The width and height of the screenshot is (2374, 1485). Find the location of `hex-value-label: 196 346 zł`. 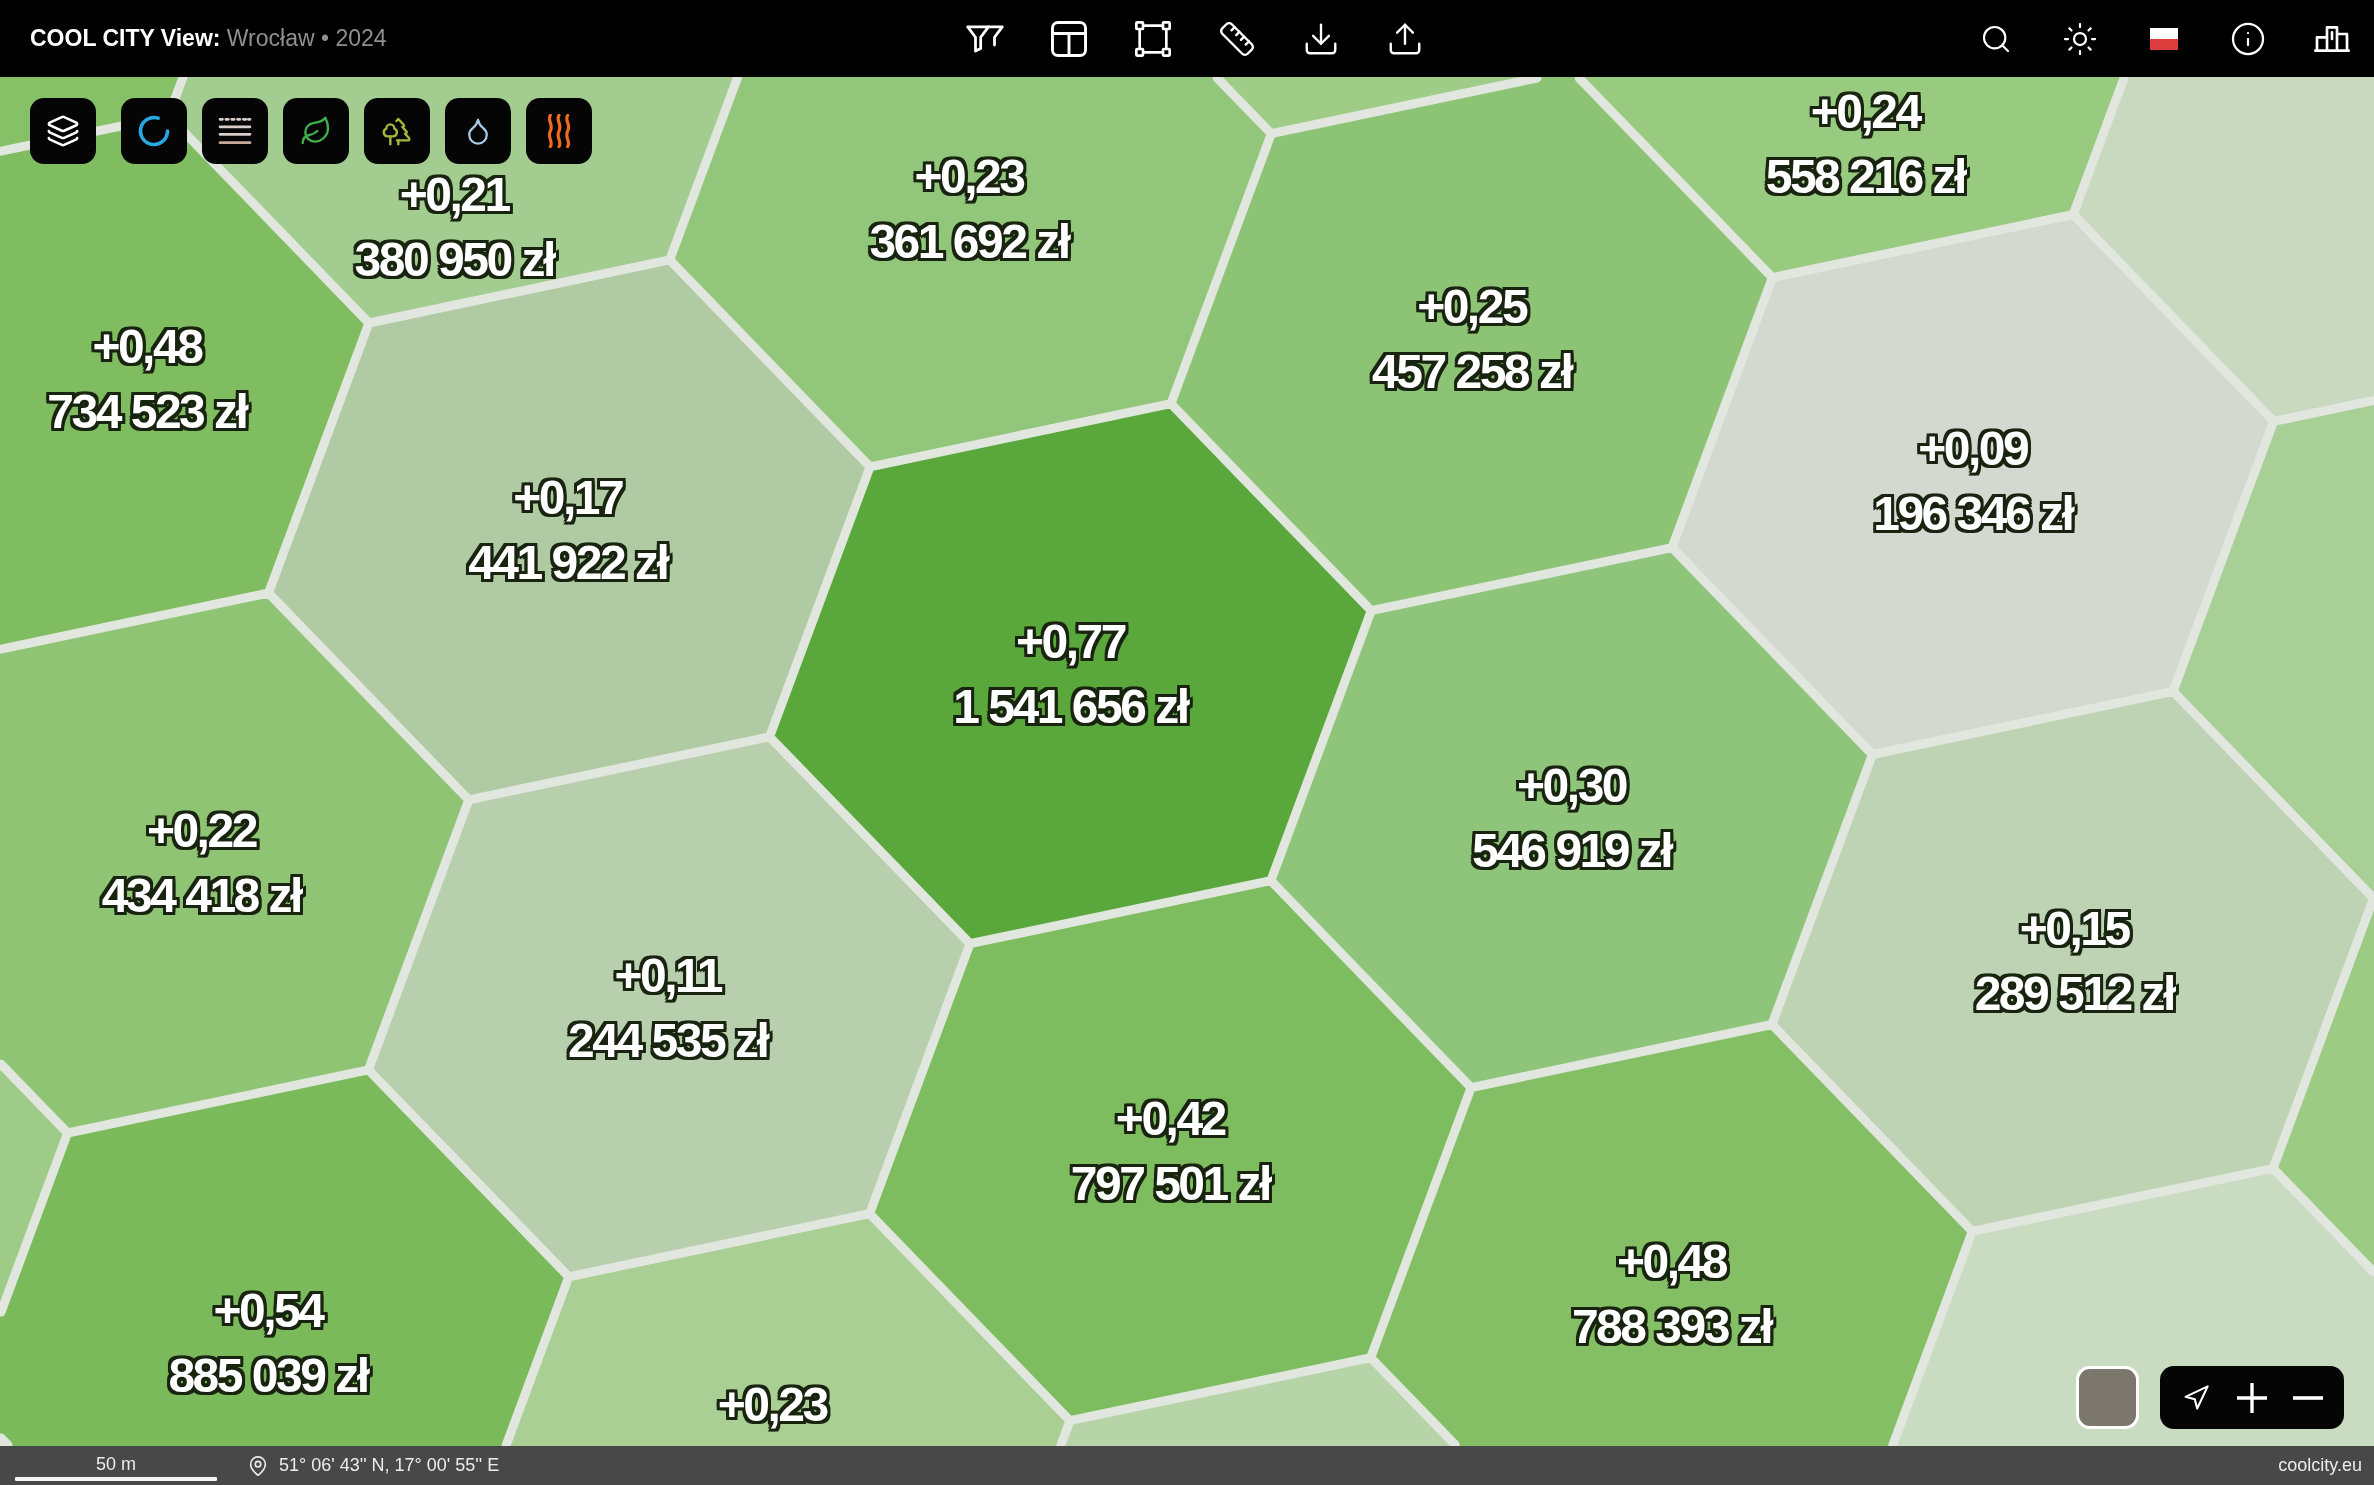

hex-value-label: 196 346 zł is located at coordinates (1973, 513).